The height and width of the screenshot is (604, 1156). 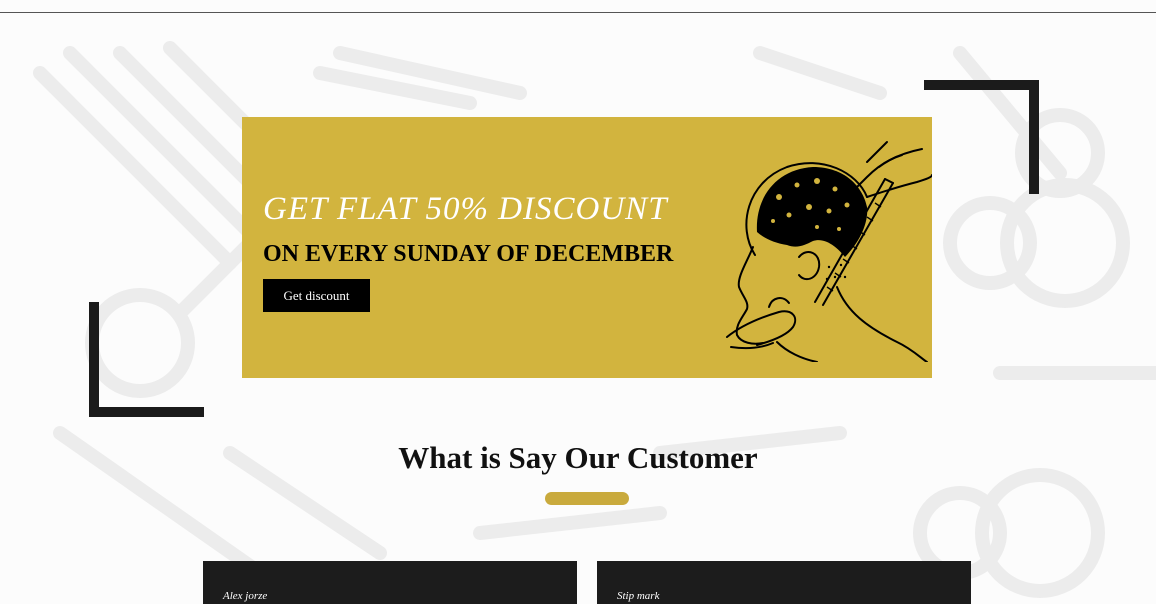 I want to click on barber-cutting-hair-illustration, so click(x=829, y=251).